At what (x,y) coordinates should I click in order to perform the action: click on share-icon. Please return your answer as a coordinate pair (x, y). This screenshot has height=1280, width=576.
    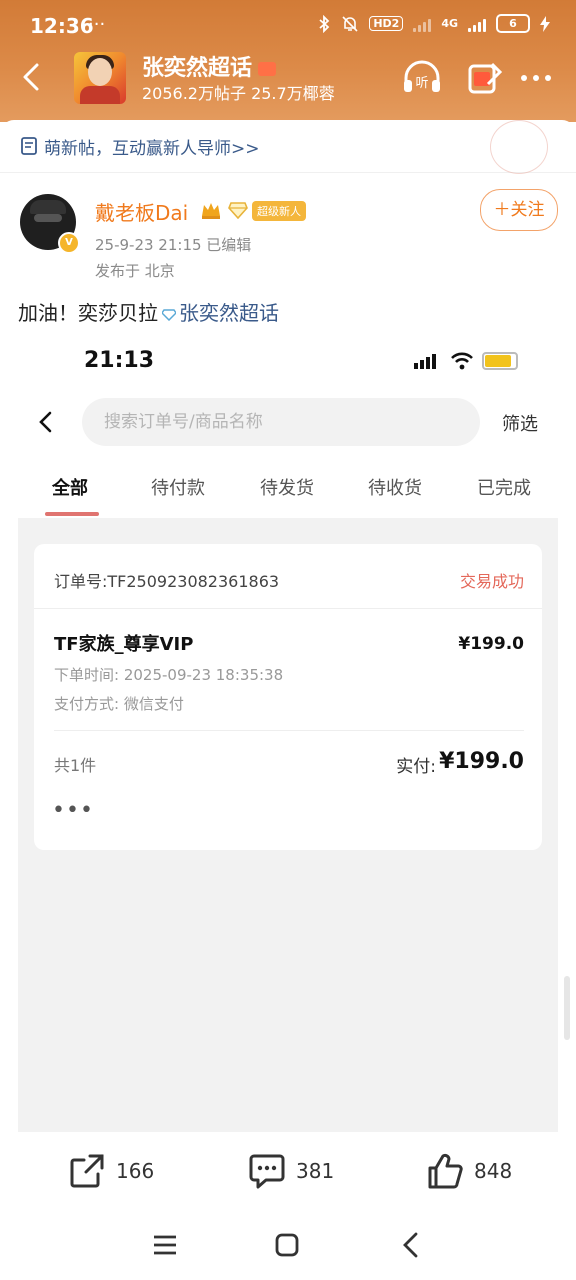
    Looking at the image, I should click on (87, 1171).